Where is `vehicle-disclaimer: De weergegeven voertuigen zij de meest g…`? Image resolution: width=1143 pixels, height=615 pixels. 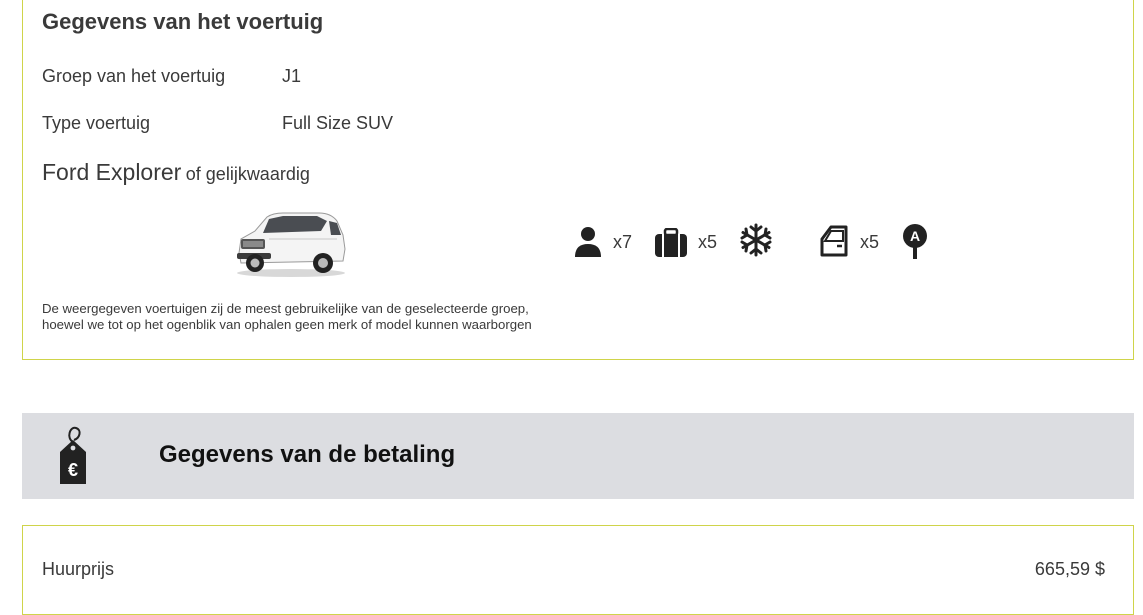
vehicle-disclaimer: De weergegeven voertuigen zij de meest g… is located at coordinates (287, 316).